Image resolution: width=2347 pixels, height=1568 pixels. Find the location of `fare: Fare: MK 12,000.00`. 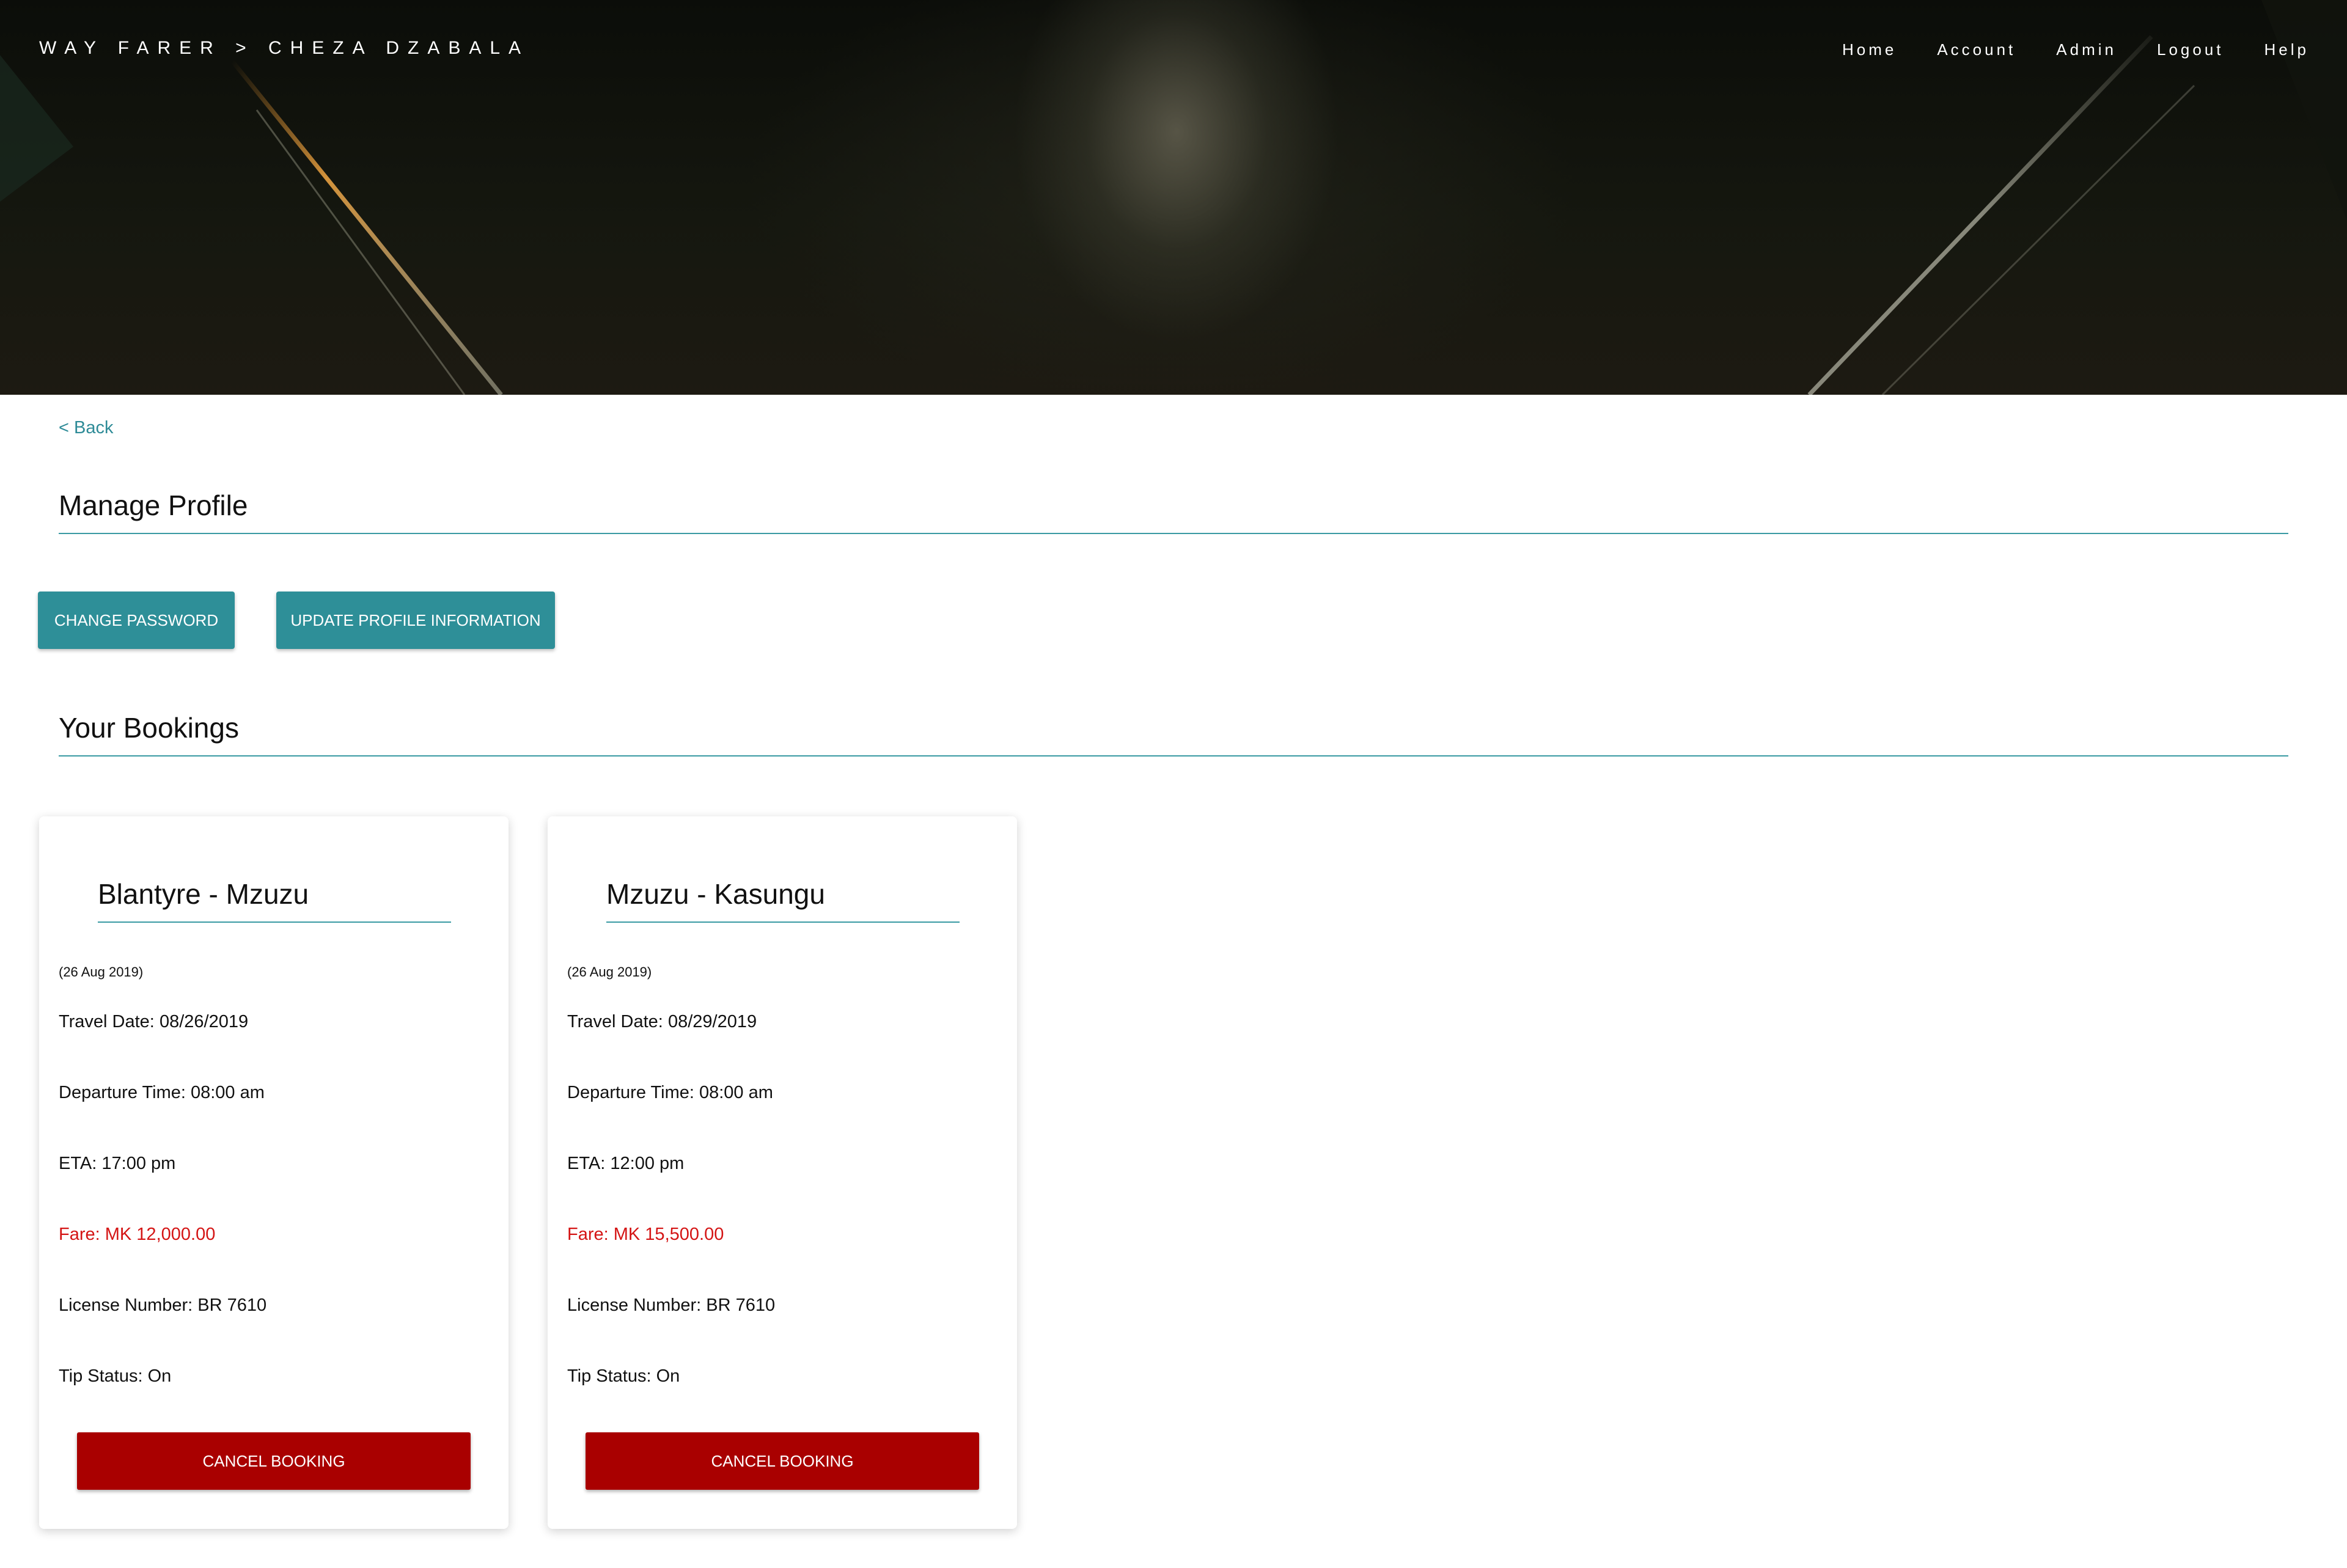

fare: Fare: MK 12,000.00 is located at coordinates (137, 1235).